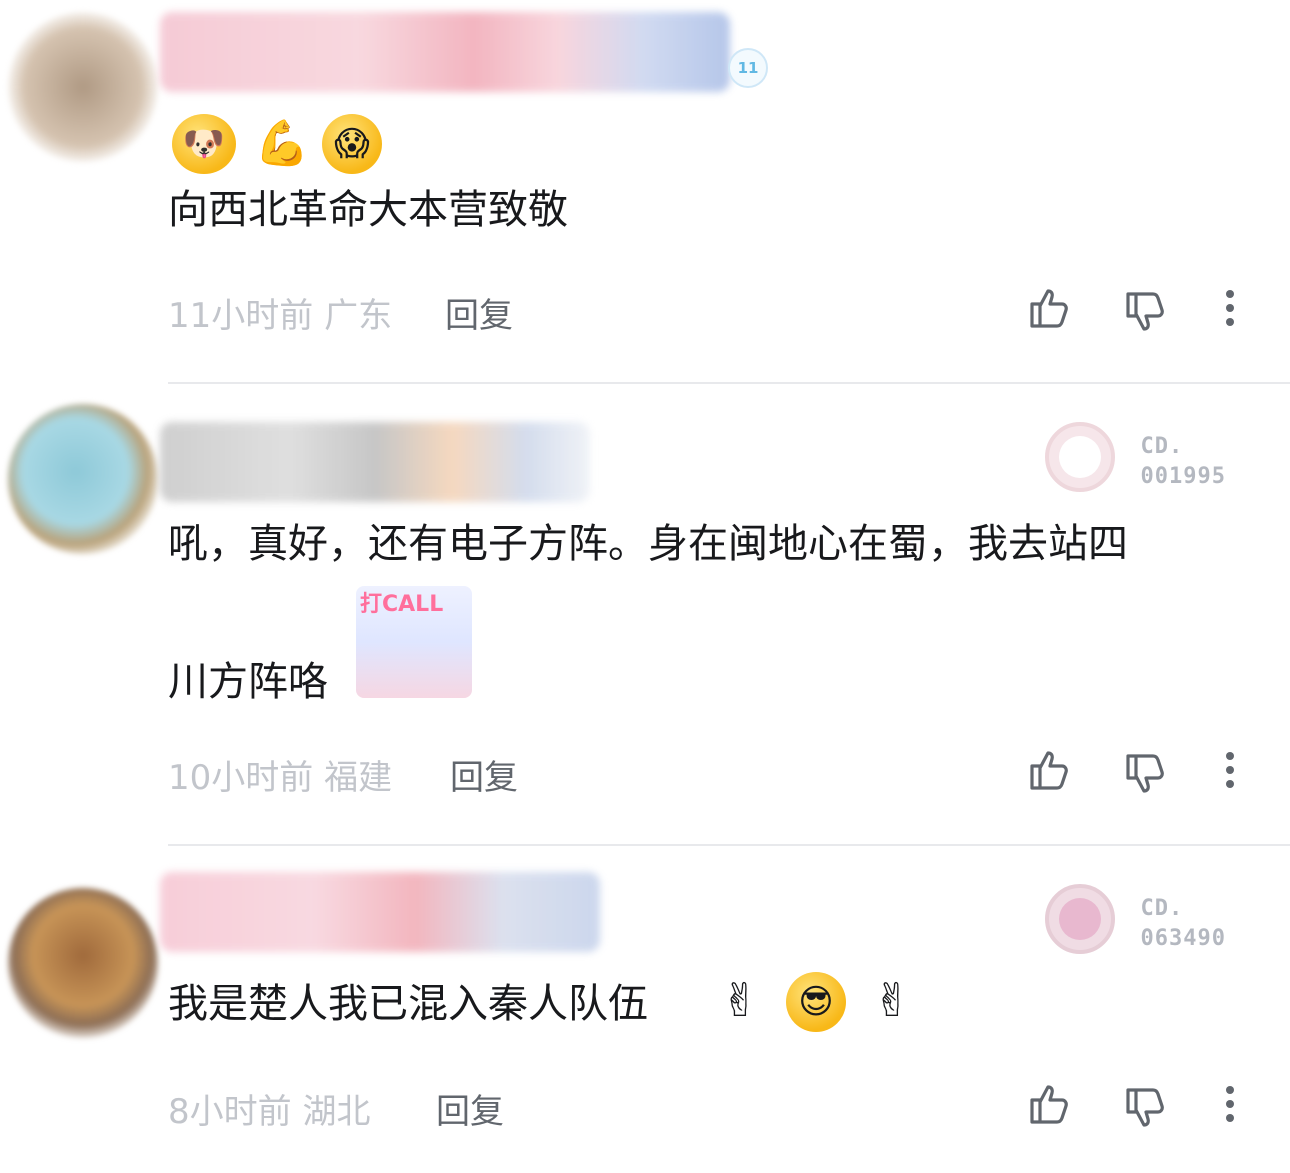 The width and height of the screenshot is (1290, 1173). I want to click on comment-meta: 11小时前 广东, so click(280, 312).